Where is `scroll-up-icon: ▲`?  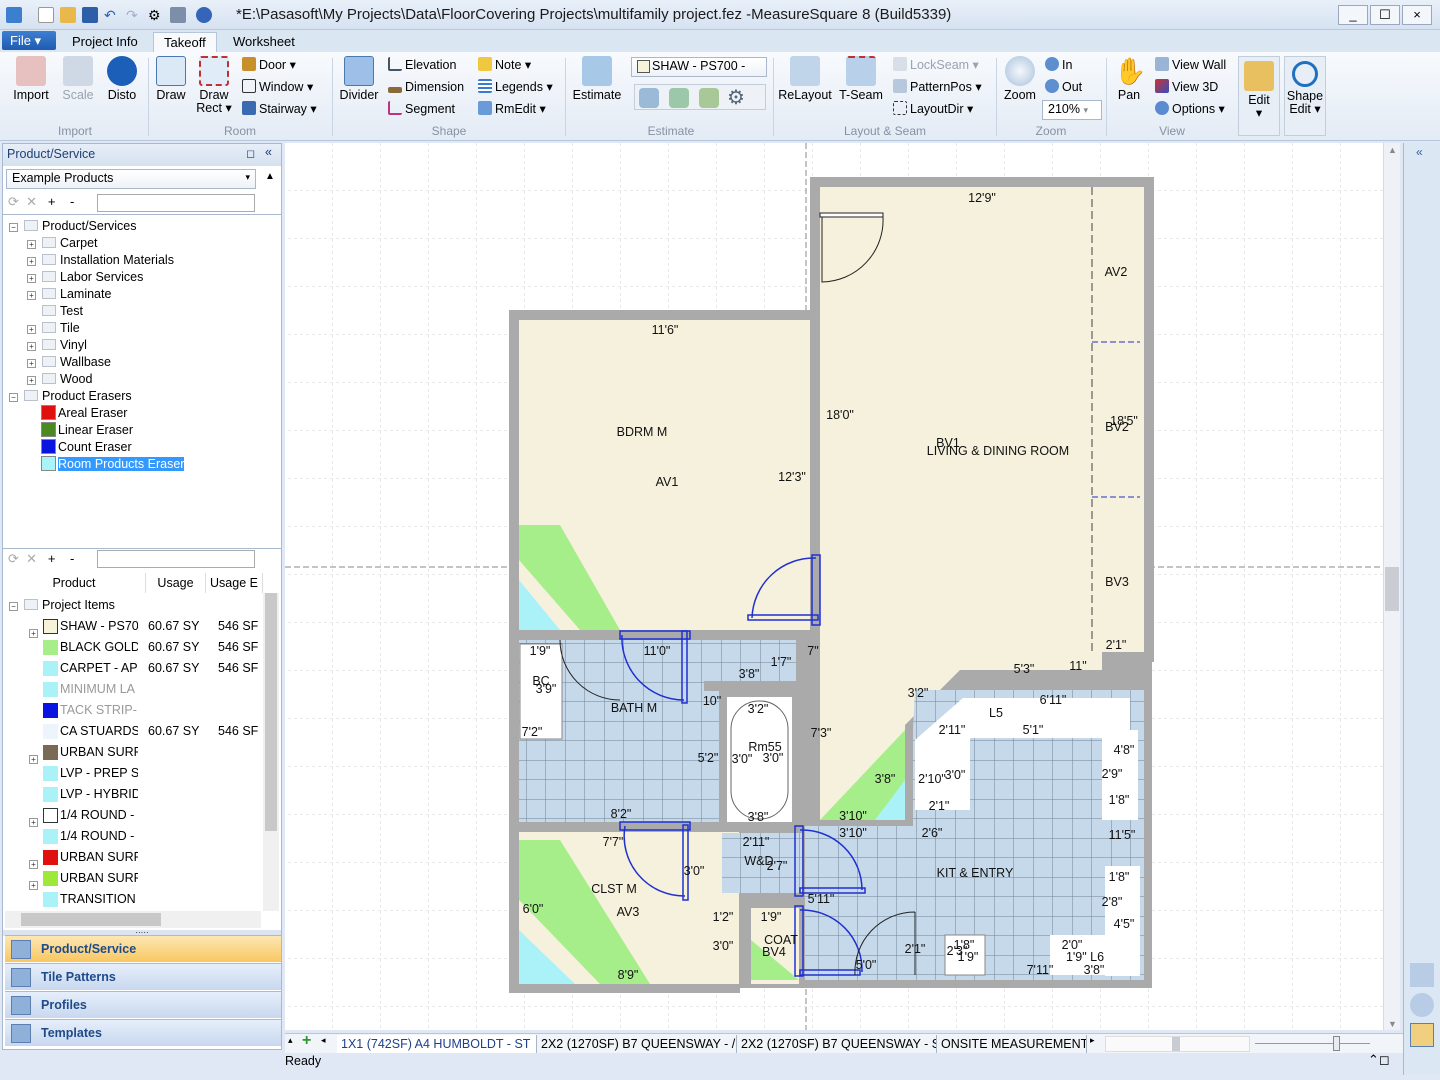 scroll-up-icon: ▲ is located at coordinates (270, 176).